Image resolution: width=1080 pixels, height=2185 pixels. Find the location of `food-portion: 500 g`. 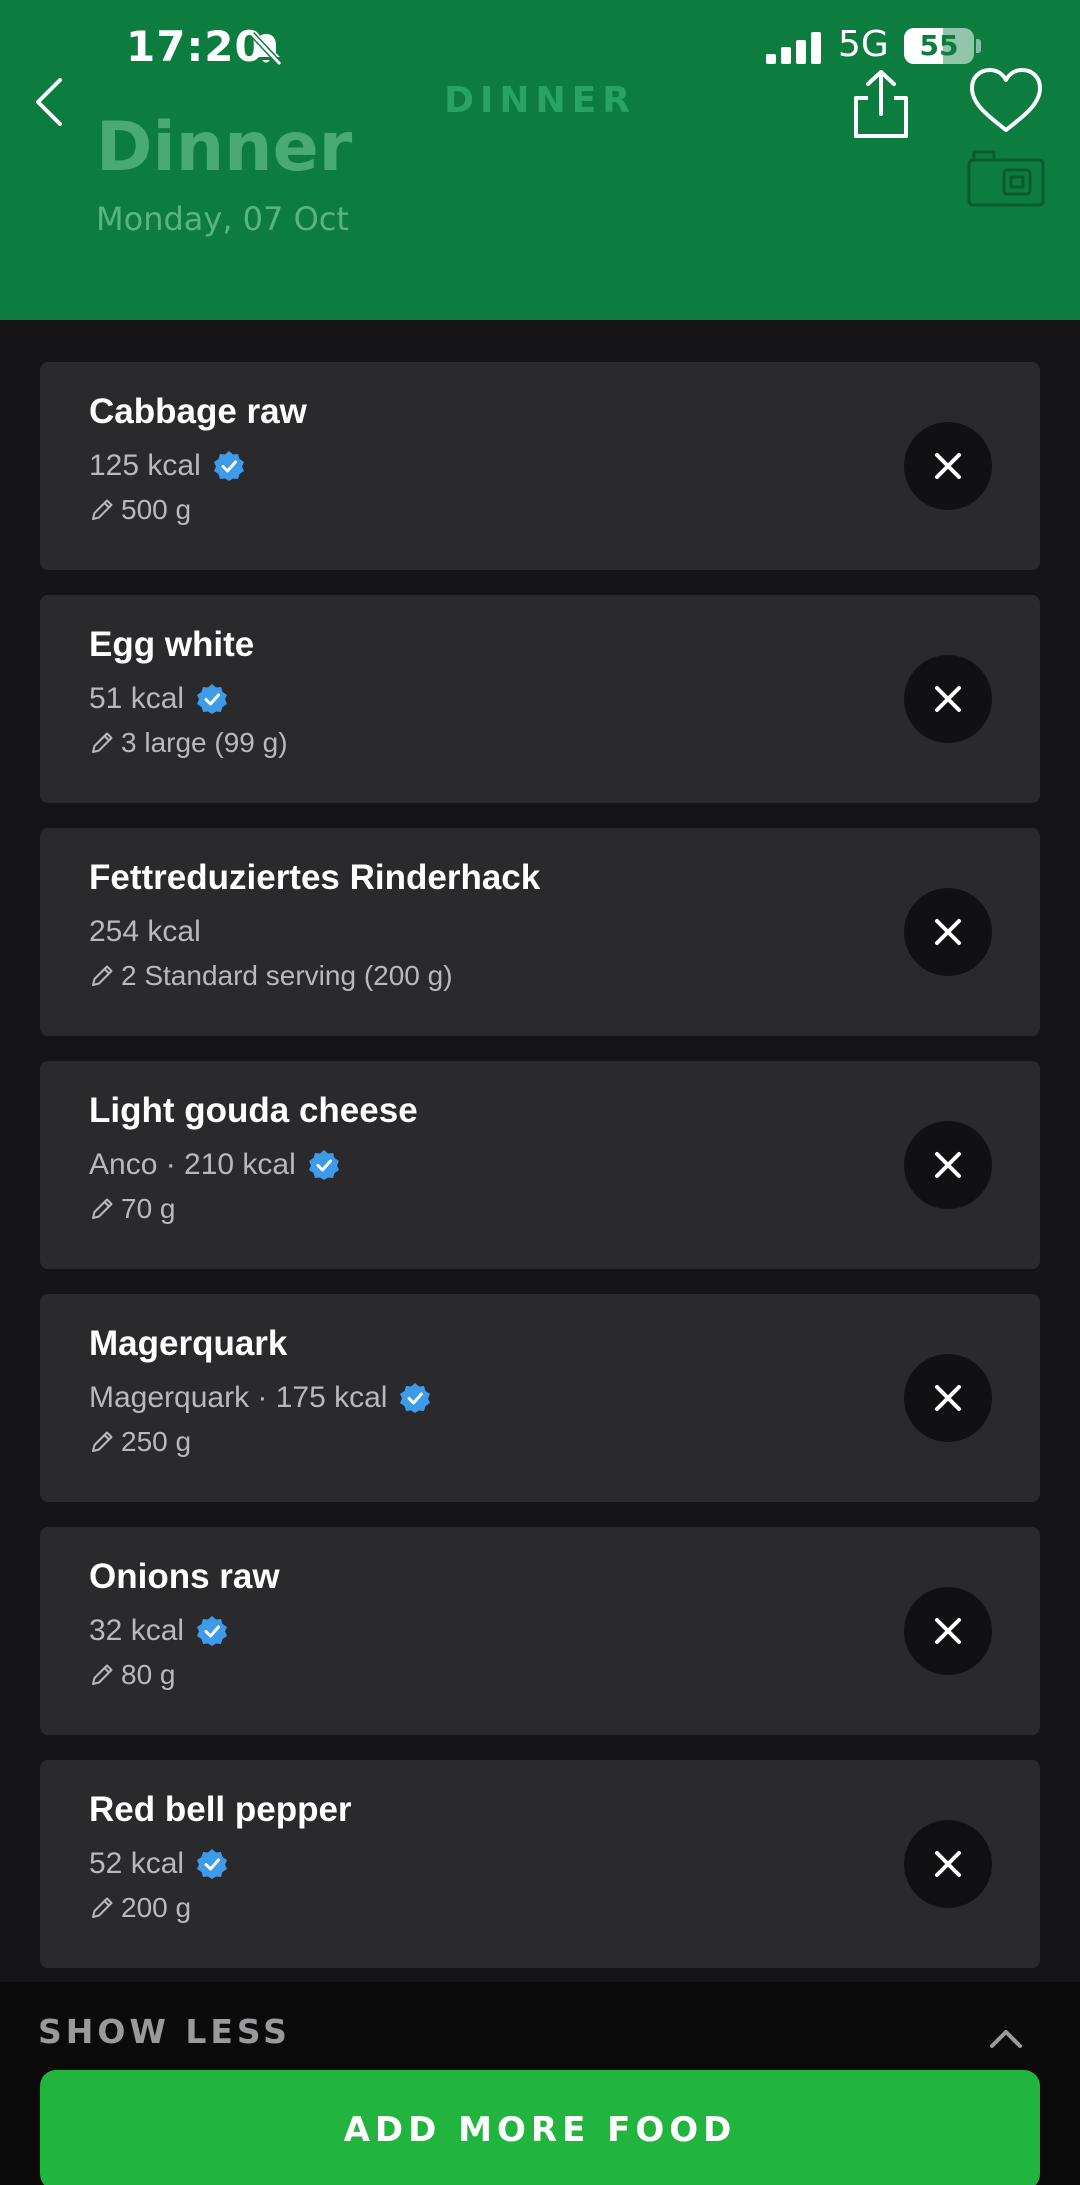

food-portion: 500 g is located at coordinates (156, 509).